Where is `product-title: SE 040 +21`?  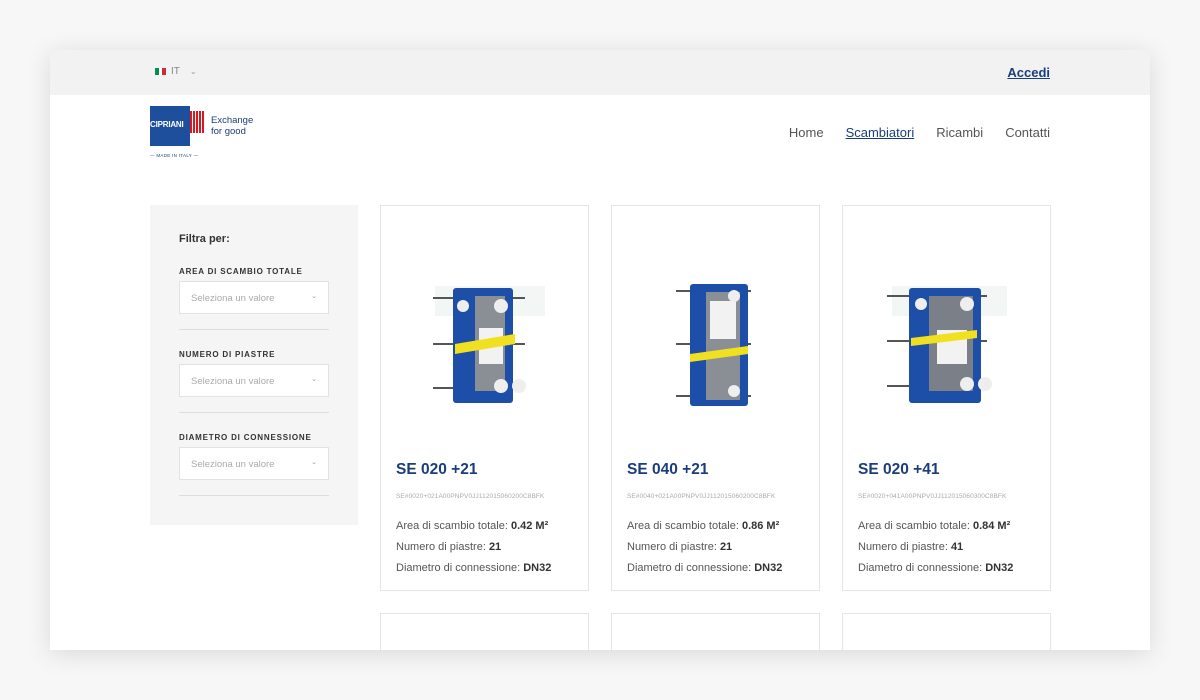
product-title: SE 040 +21 is located at coordinates (667, 470).